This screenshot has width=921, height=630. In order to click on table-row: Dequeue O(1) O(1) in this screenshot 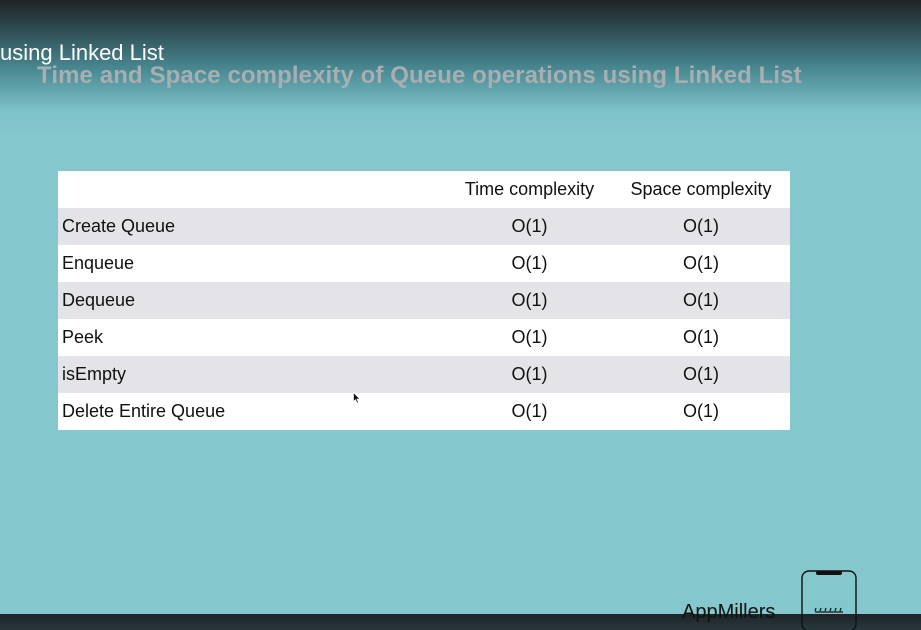, I will do `click(424, 300)`.